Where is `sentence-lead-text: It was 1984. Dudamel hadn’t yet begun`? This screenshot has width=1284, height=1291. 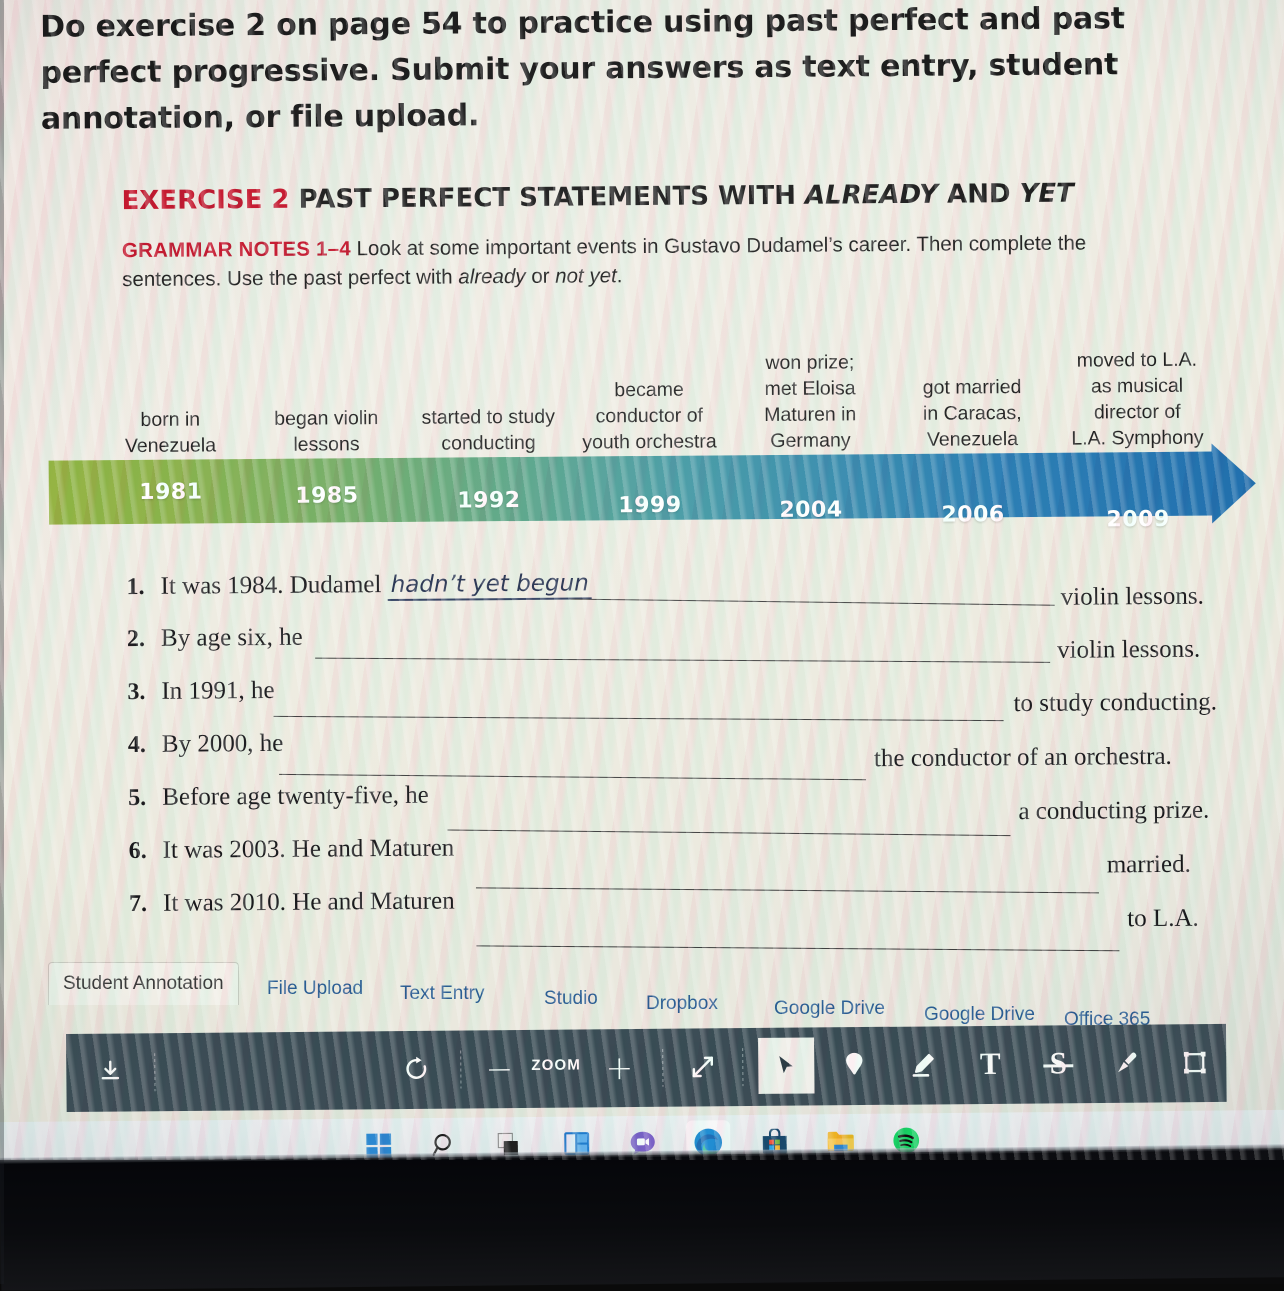
sentence-lead-text: It was 1984. Dudamel hadn’t yet begun is located at coordinates (376, 585).